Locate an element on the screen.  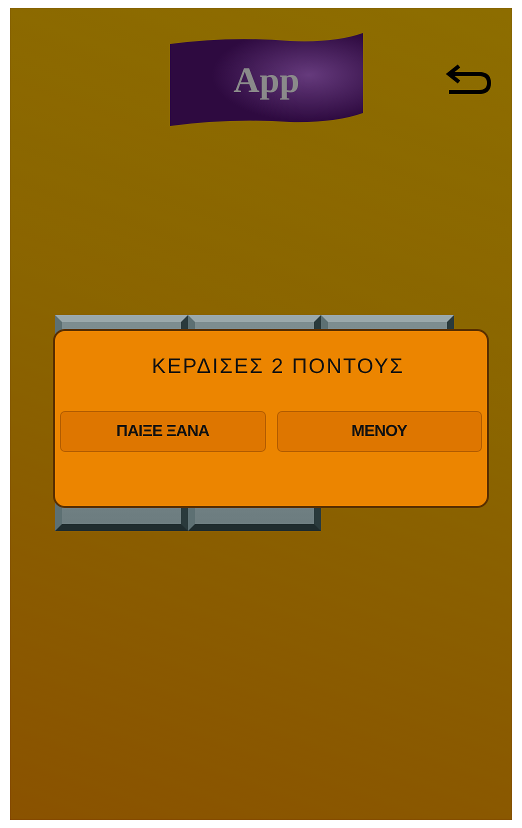
dialog-button: ΠΑΙΞΕ ΞΑΝΑ is located at coordinates (163, 431).